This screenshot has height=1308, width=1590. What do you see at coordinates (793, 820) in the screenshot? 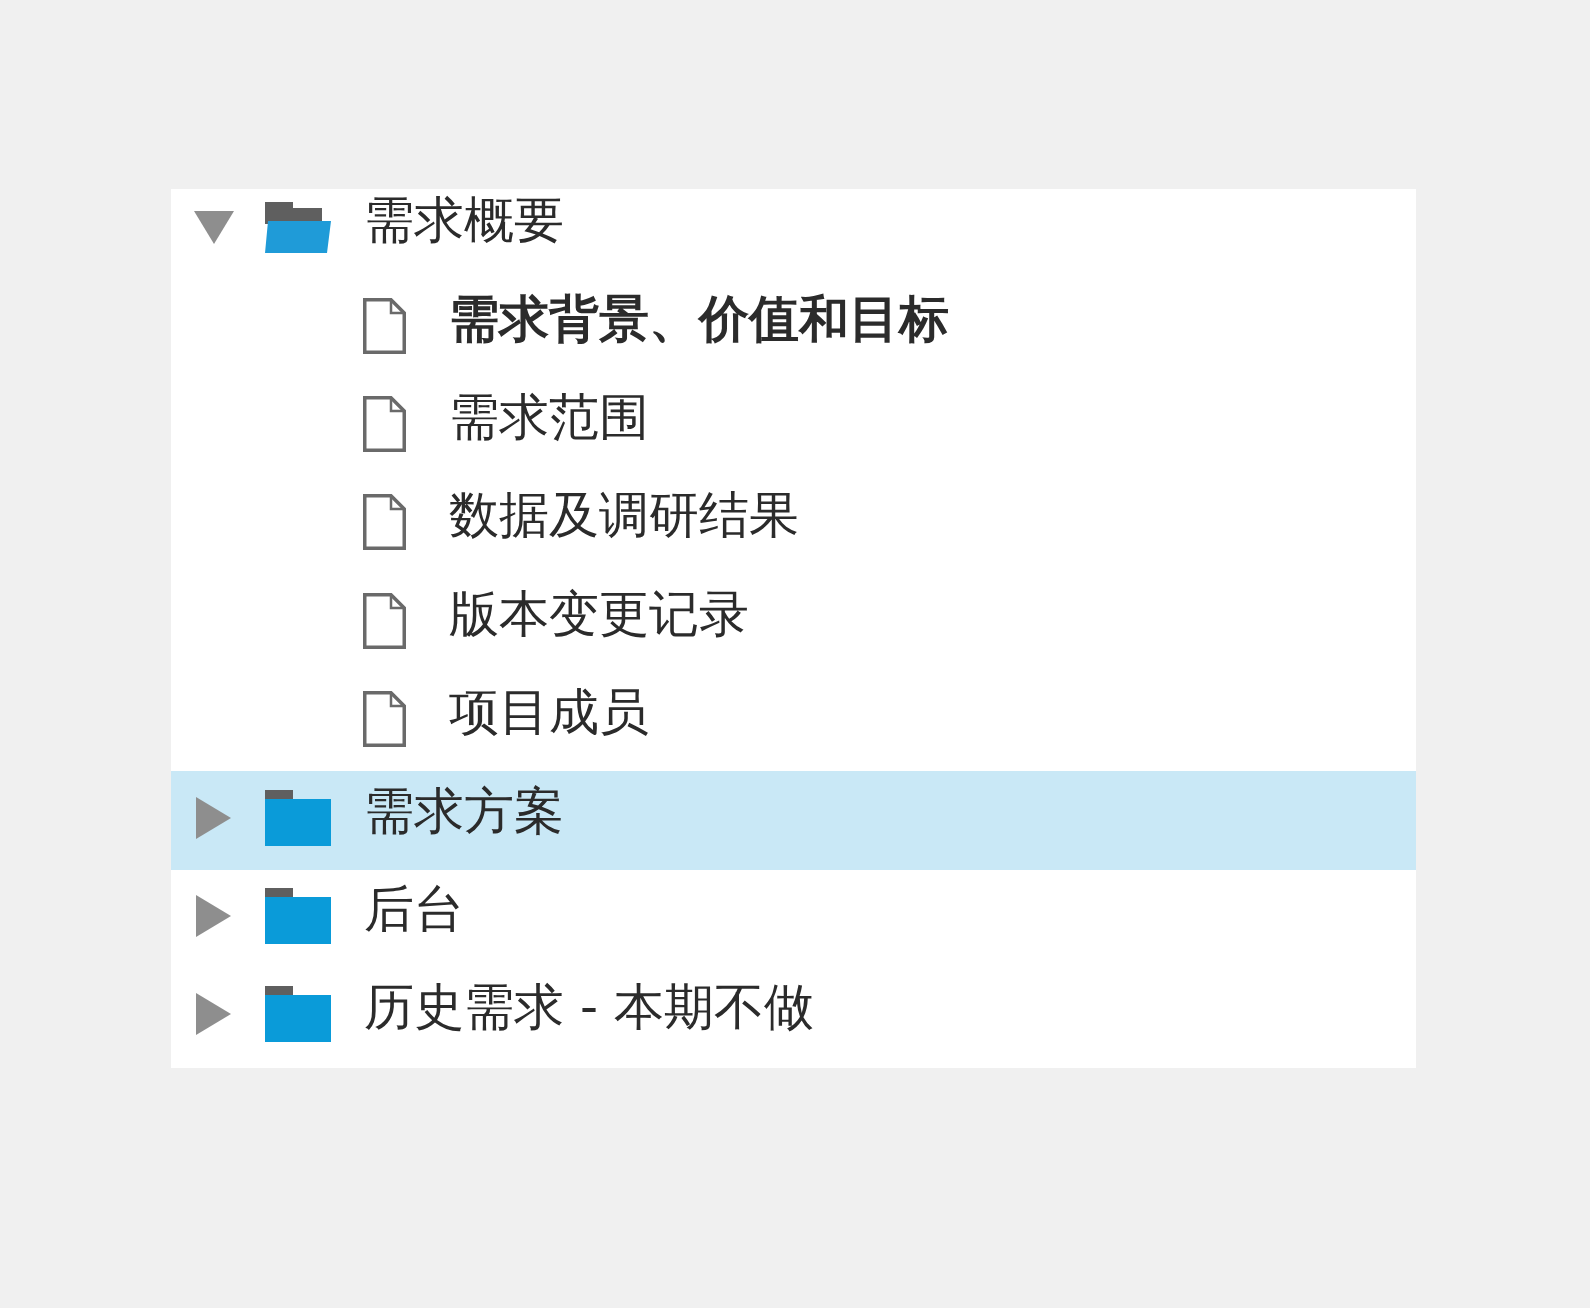
I see `tree-item: 需求方案` at bounding box center [793, 820].